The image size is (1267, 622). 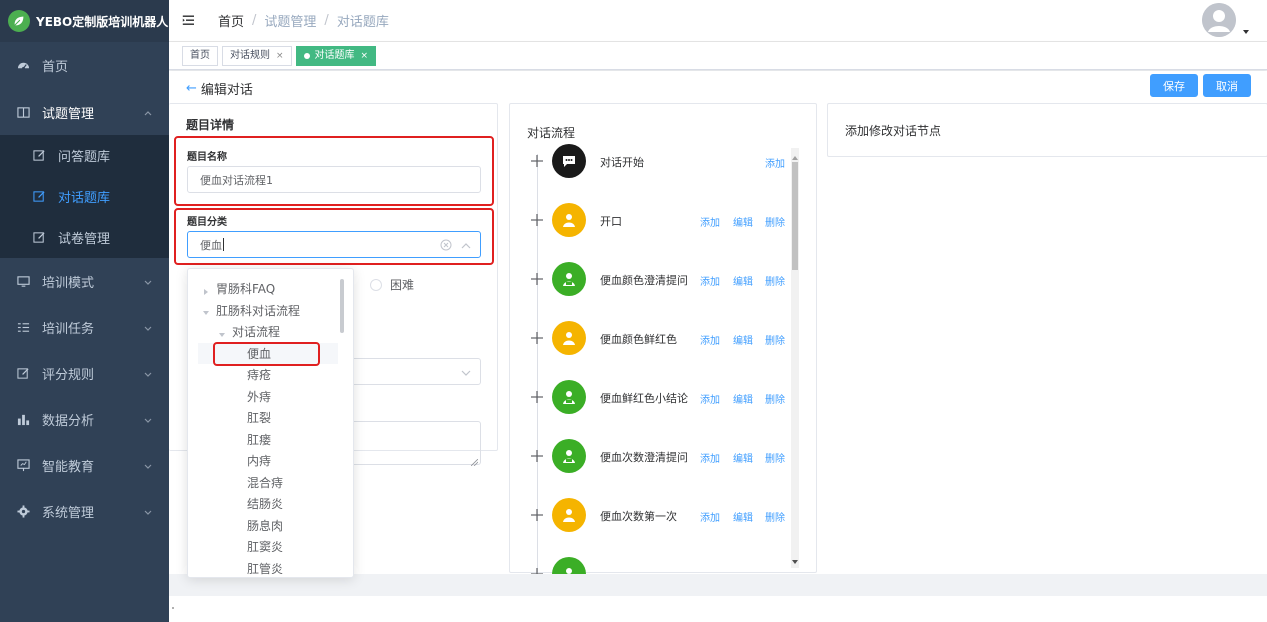 I want to click on tree-node: 对话流程, so click(x=249, y=331).